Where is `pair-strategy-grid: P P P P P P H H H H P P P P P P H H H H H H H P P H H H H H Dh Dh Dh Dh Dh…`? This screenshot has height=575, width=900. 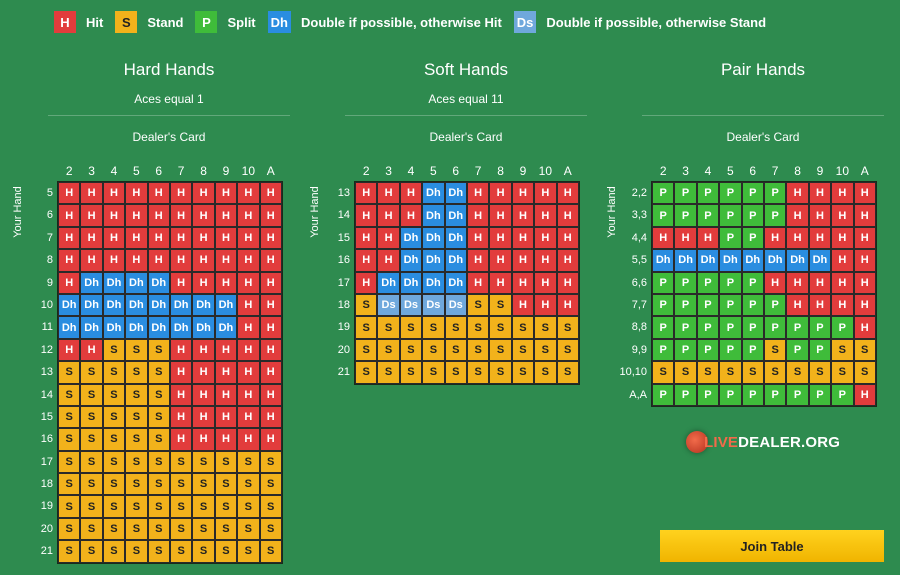 pair-strategy-grid: P P P P P P H H H H P P P P P P H H H H H H H P P H H H H H Dh Dh Dh Dh Dh… is located at coordinates (764, 294).